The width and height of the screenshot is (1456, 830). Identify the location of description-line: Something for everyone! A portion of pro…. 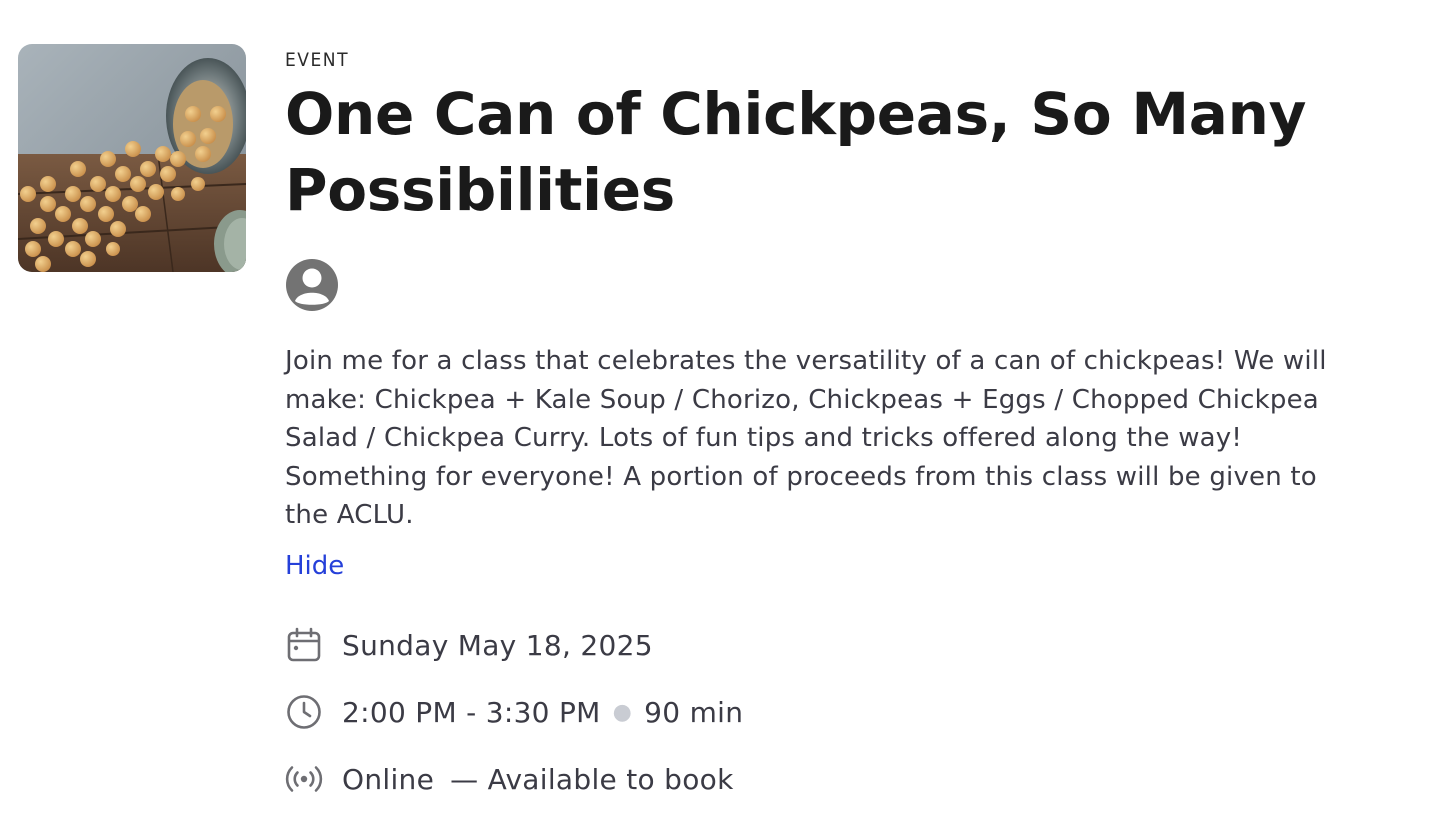
(801, 476).